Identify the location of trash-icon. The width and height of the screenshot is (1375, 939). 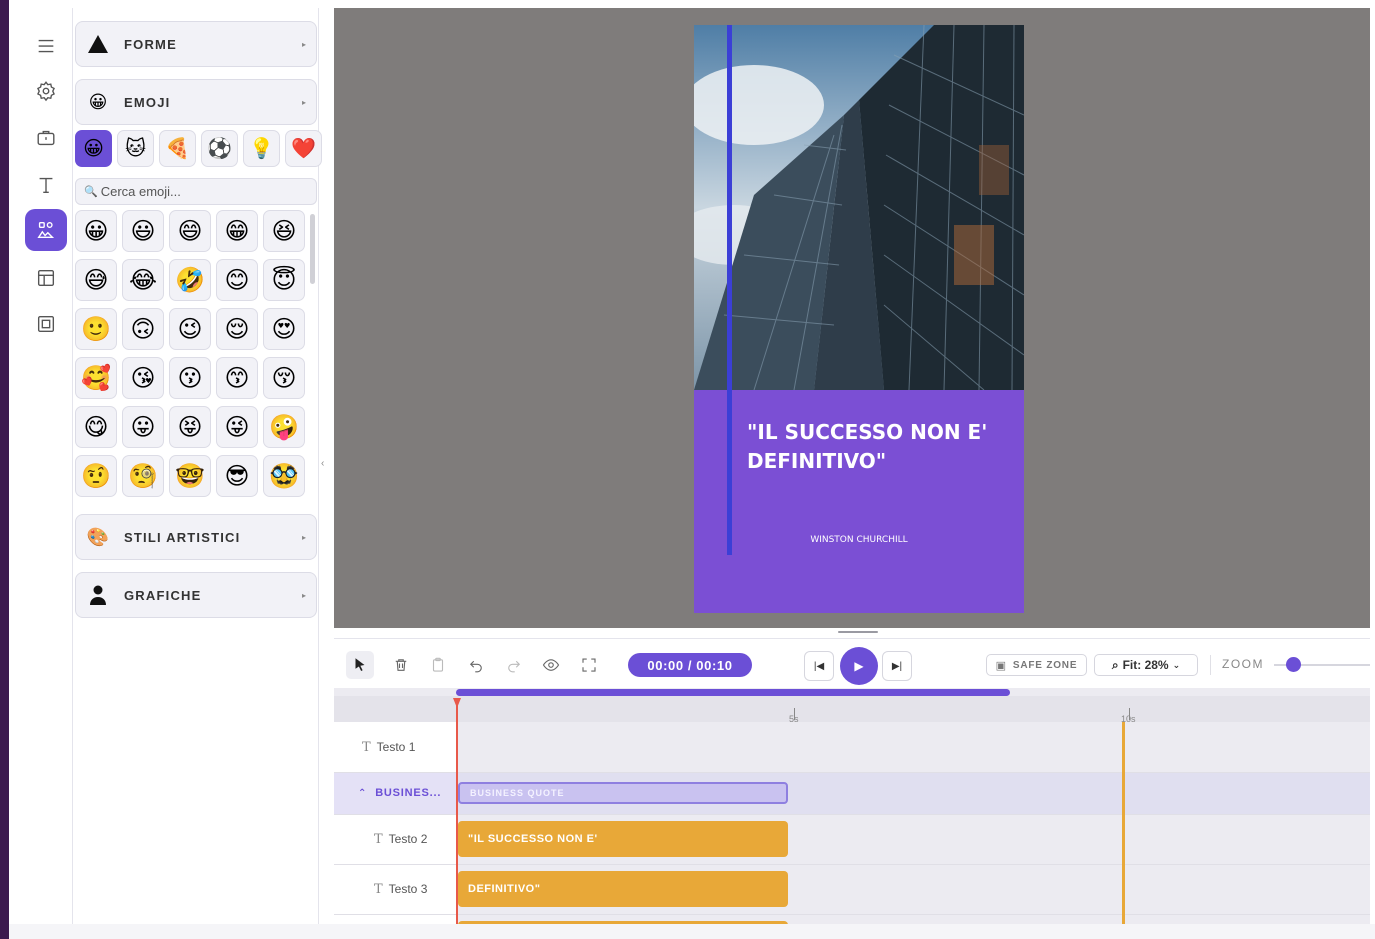
(401, 665).